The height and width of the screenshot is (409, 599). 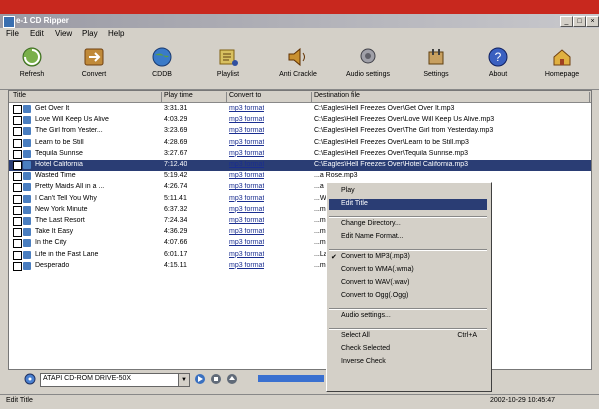 I want to click on track-time: 6:37.32, so click(x=176, y=209).